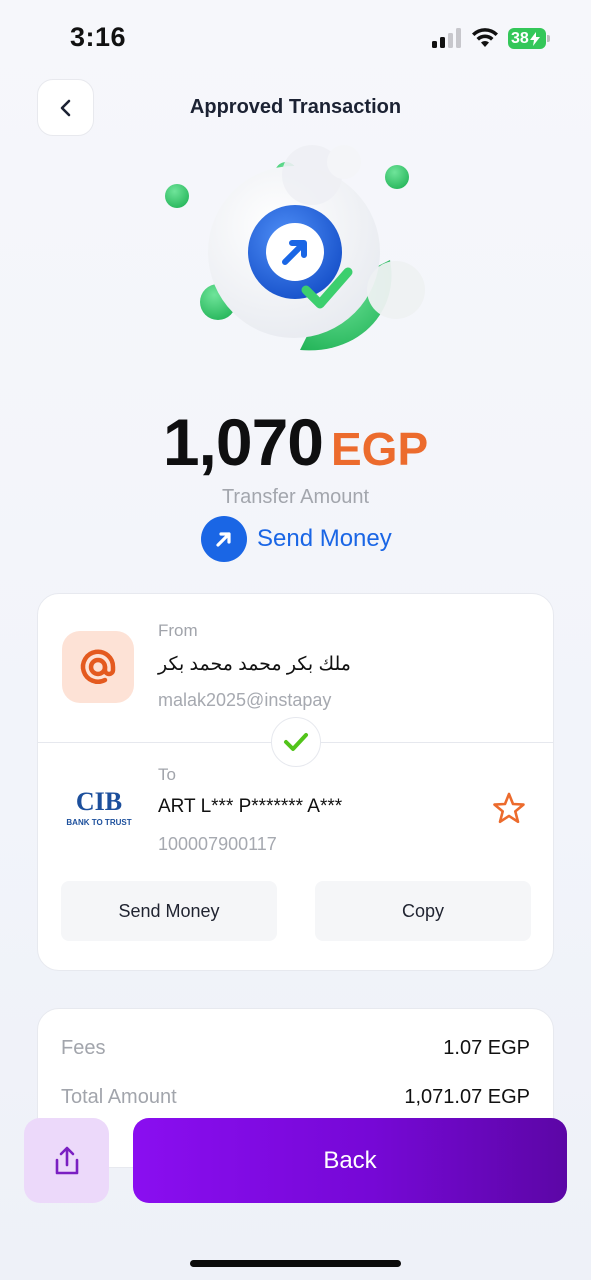  Describe the element at coordinates (245, 700) in the screenshot. I see `sender-address: malak2025@instapay` at that location.